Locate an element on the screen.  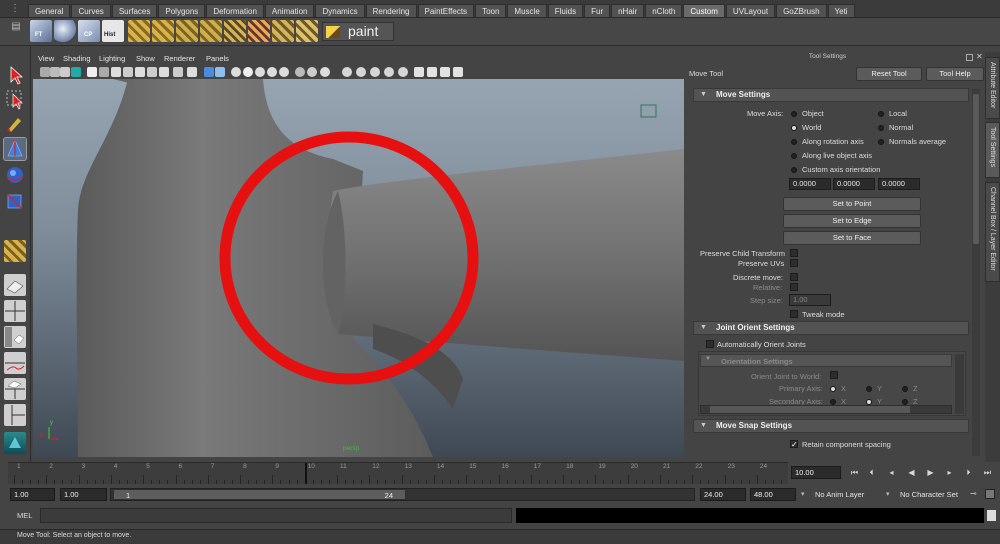
grid-icon is located at coordinates (104, 72).